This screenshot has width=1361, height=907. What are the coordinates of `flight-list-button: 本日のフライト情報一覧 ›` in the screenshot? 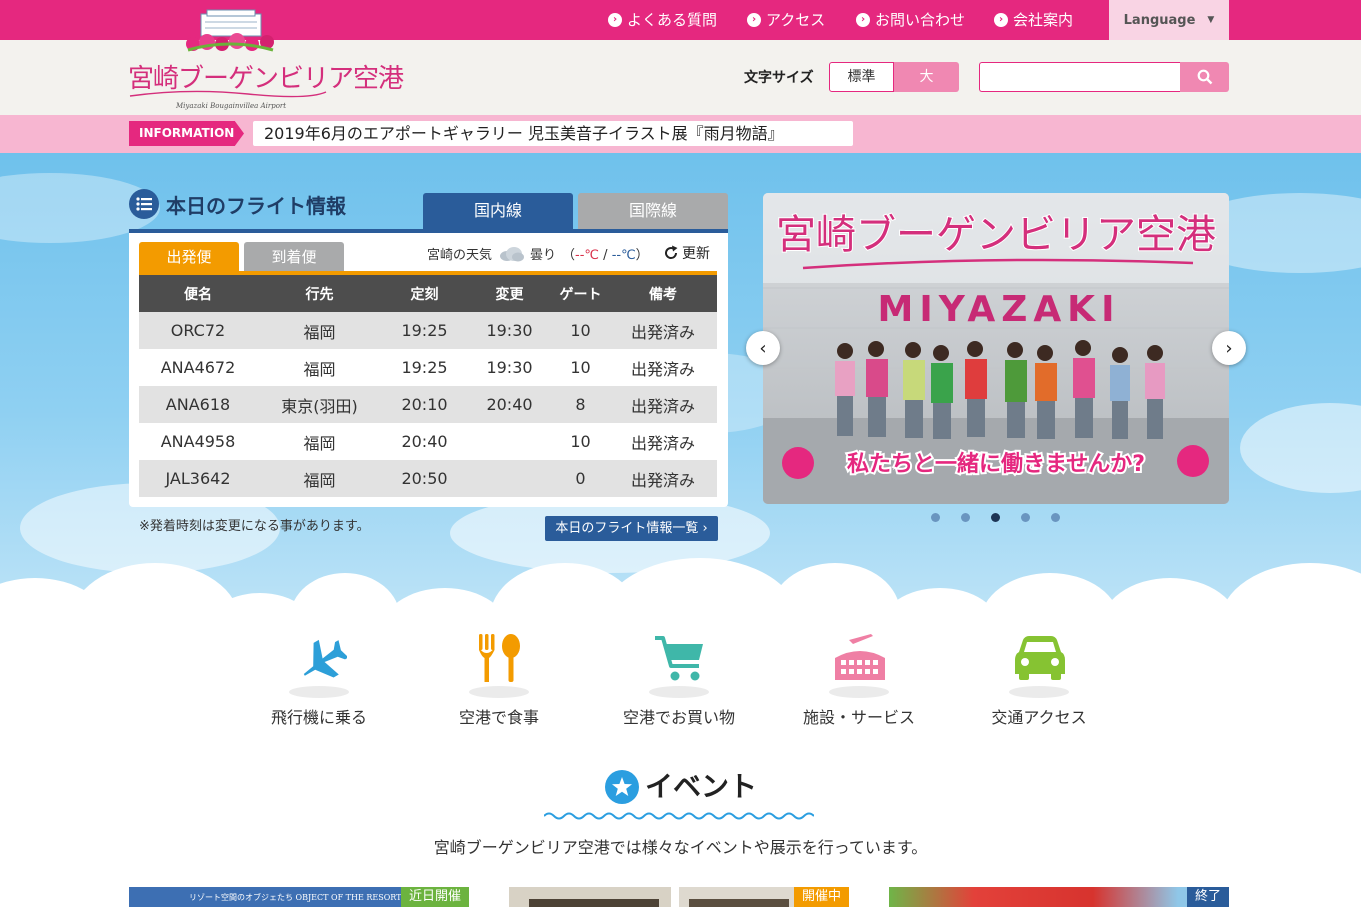 It's located at (631, 528).